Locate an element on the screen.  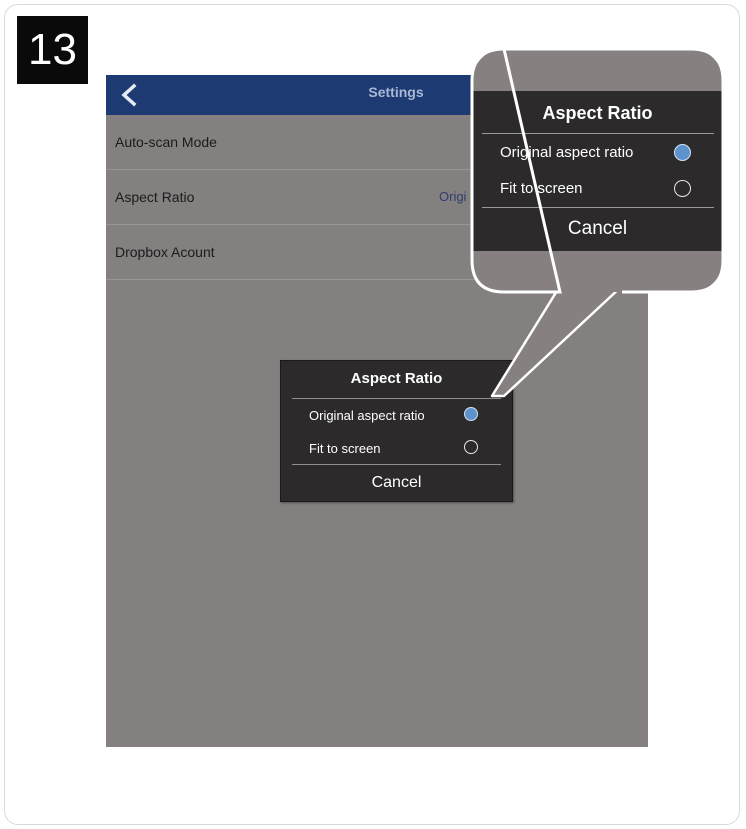
settings-row-value: Origi is located at coordinates (453, 196).